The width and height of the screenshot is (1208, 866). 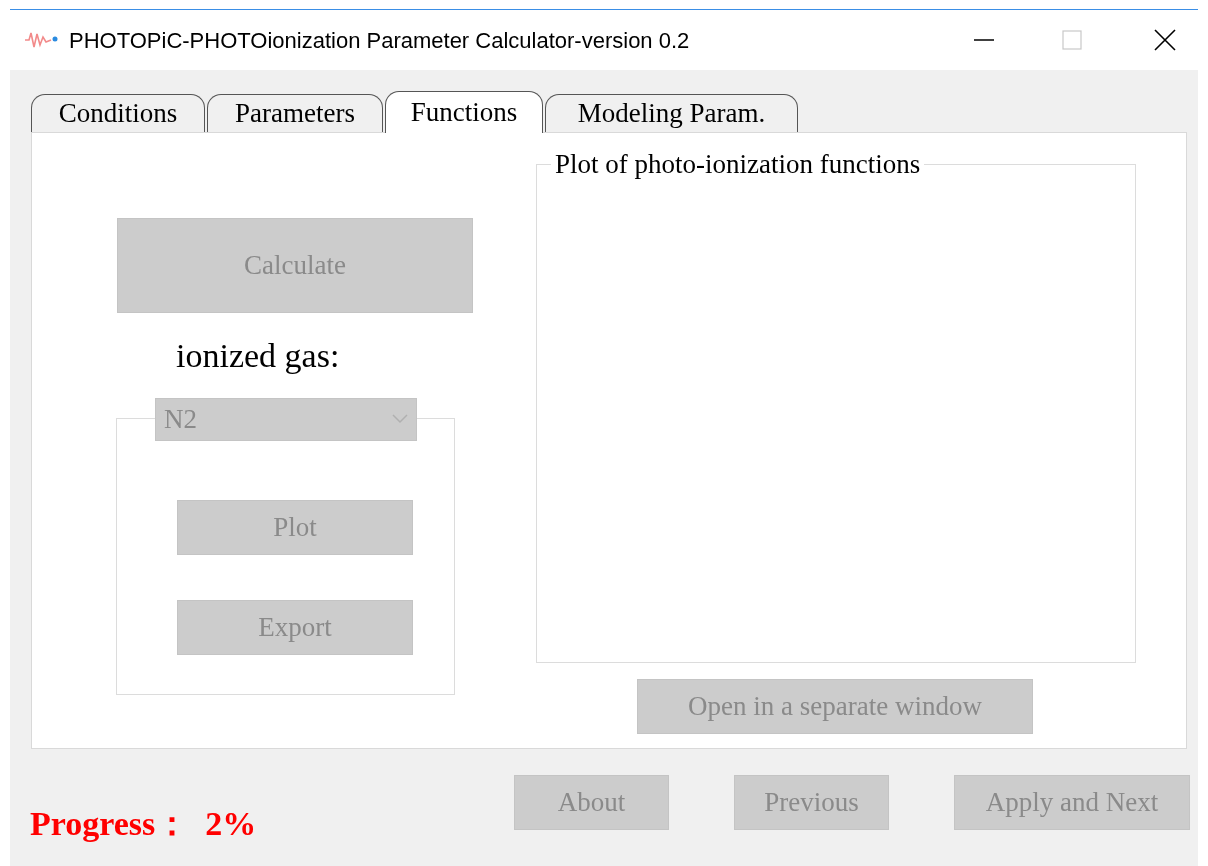 What do you see at coordinates (258, 356) in the screenshot?
I see `gas-label: ionized gas:` at bounding box center [258, 356].